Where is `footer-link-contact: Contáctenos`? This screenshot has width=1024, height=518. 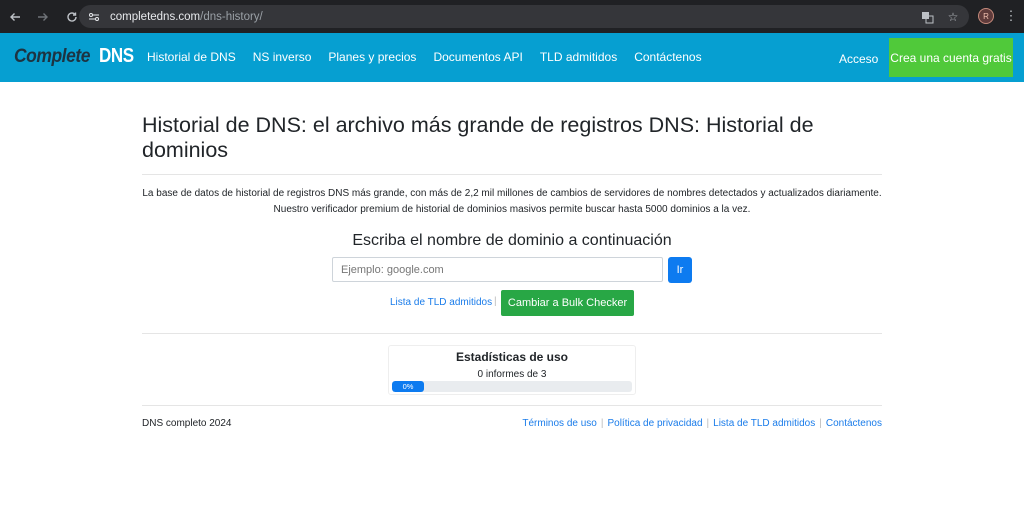 footer-link-contact: Contáctenos is located at coordinates (854, 423).